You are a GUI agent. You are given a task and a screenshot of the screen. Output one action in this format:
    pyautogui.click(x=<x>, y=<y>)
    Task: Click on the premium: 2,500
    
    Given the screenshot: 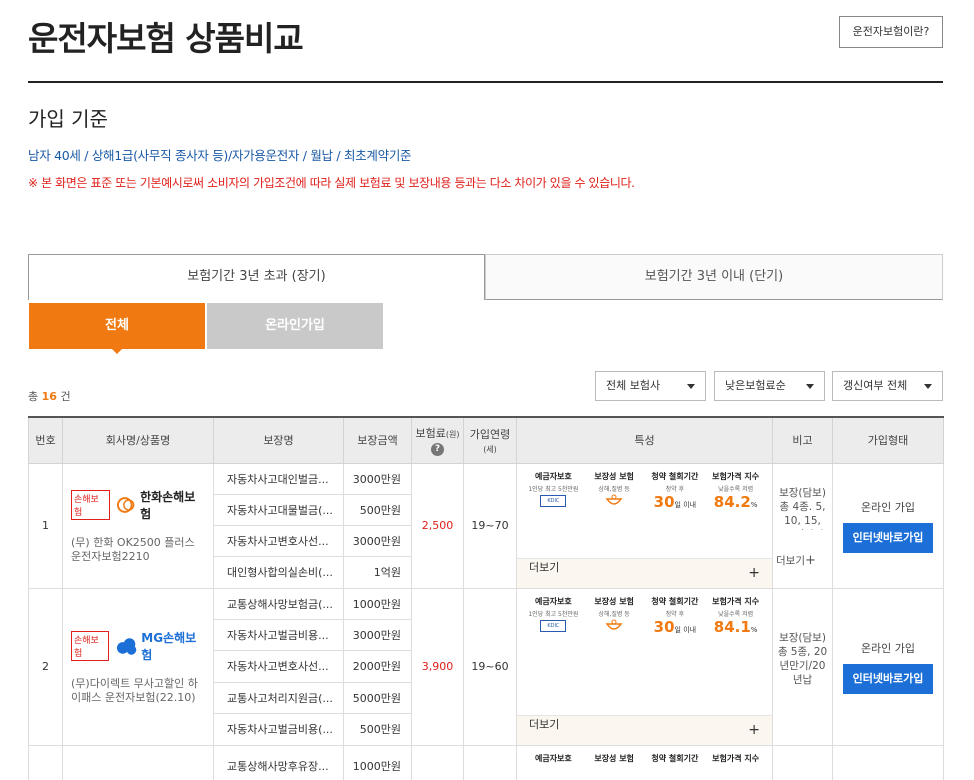 What is the action you would take?
    pyautogui.click(x=437, y=525)
    